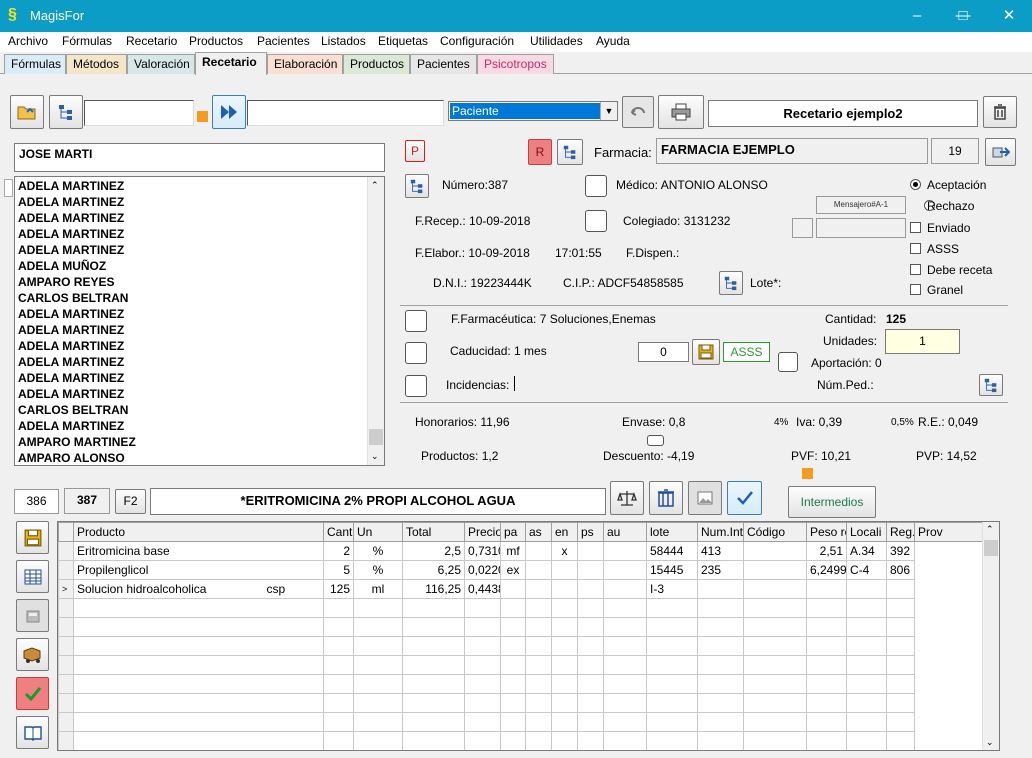  What do you see at coordinates (666, 498) in the screenshot?
I see `columns-button` at bounding box center [666, 498].